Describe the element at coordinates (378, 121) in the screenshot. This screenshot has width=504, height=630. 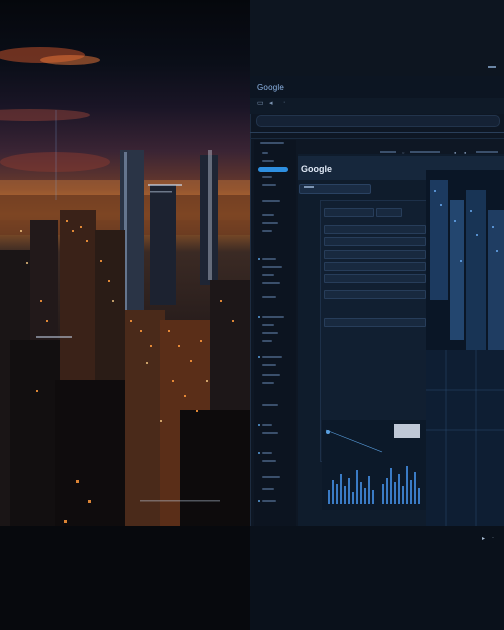
I see `address-bar` at that location.